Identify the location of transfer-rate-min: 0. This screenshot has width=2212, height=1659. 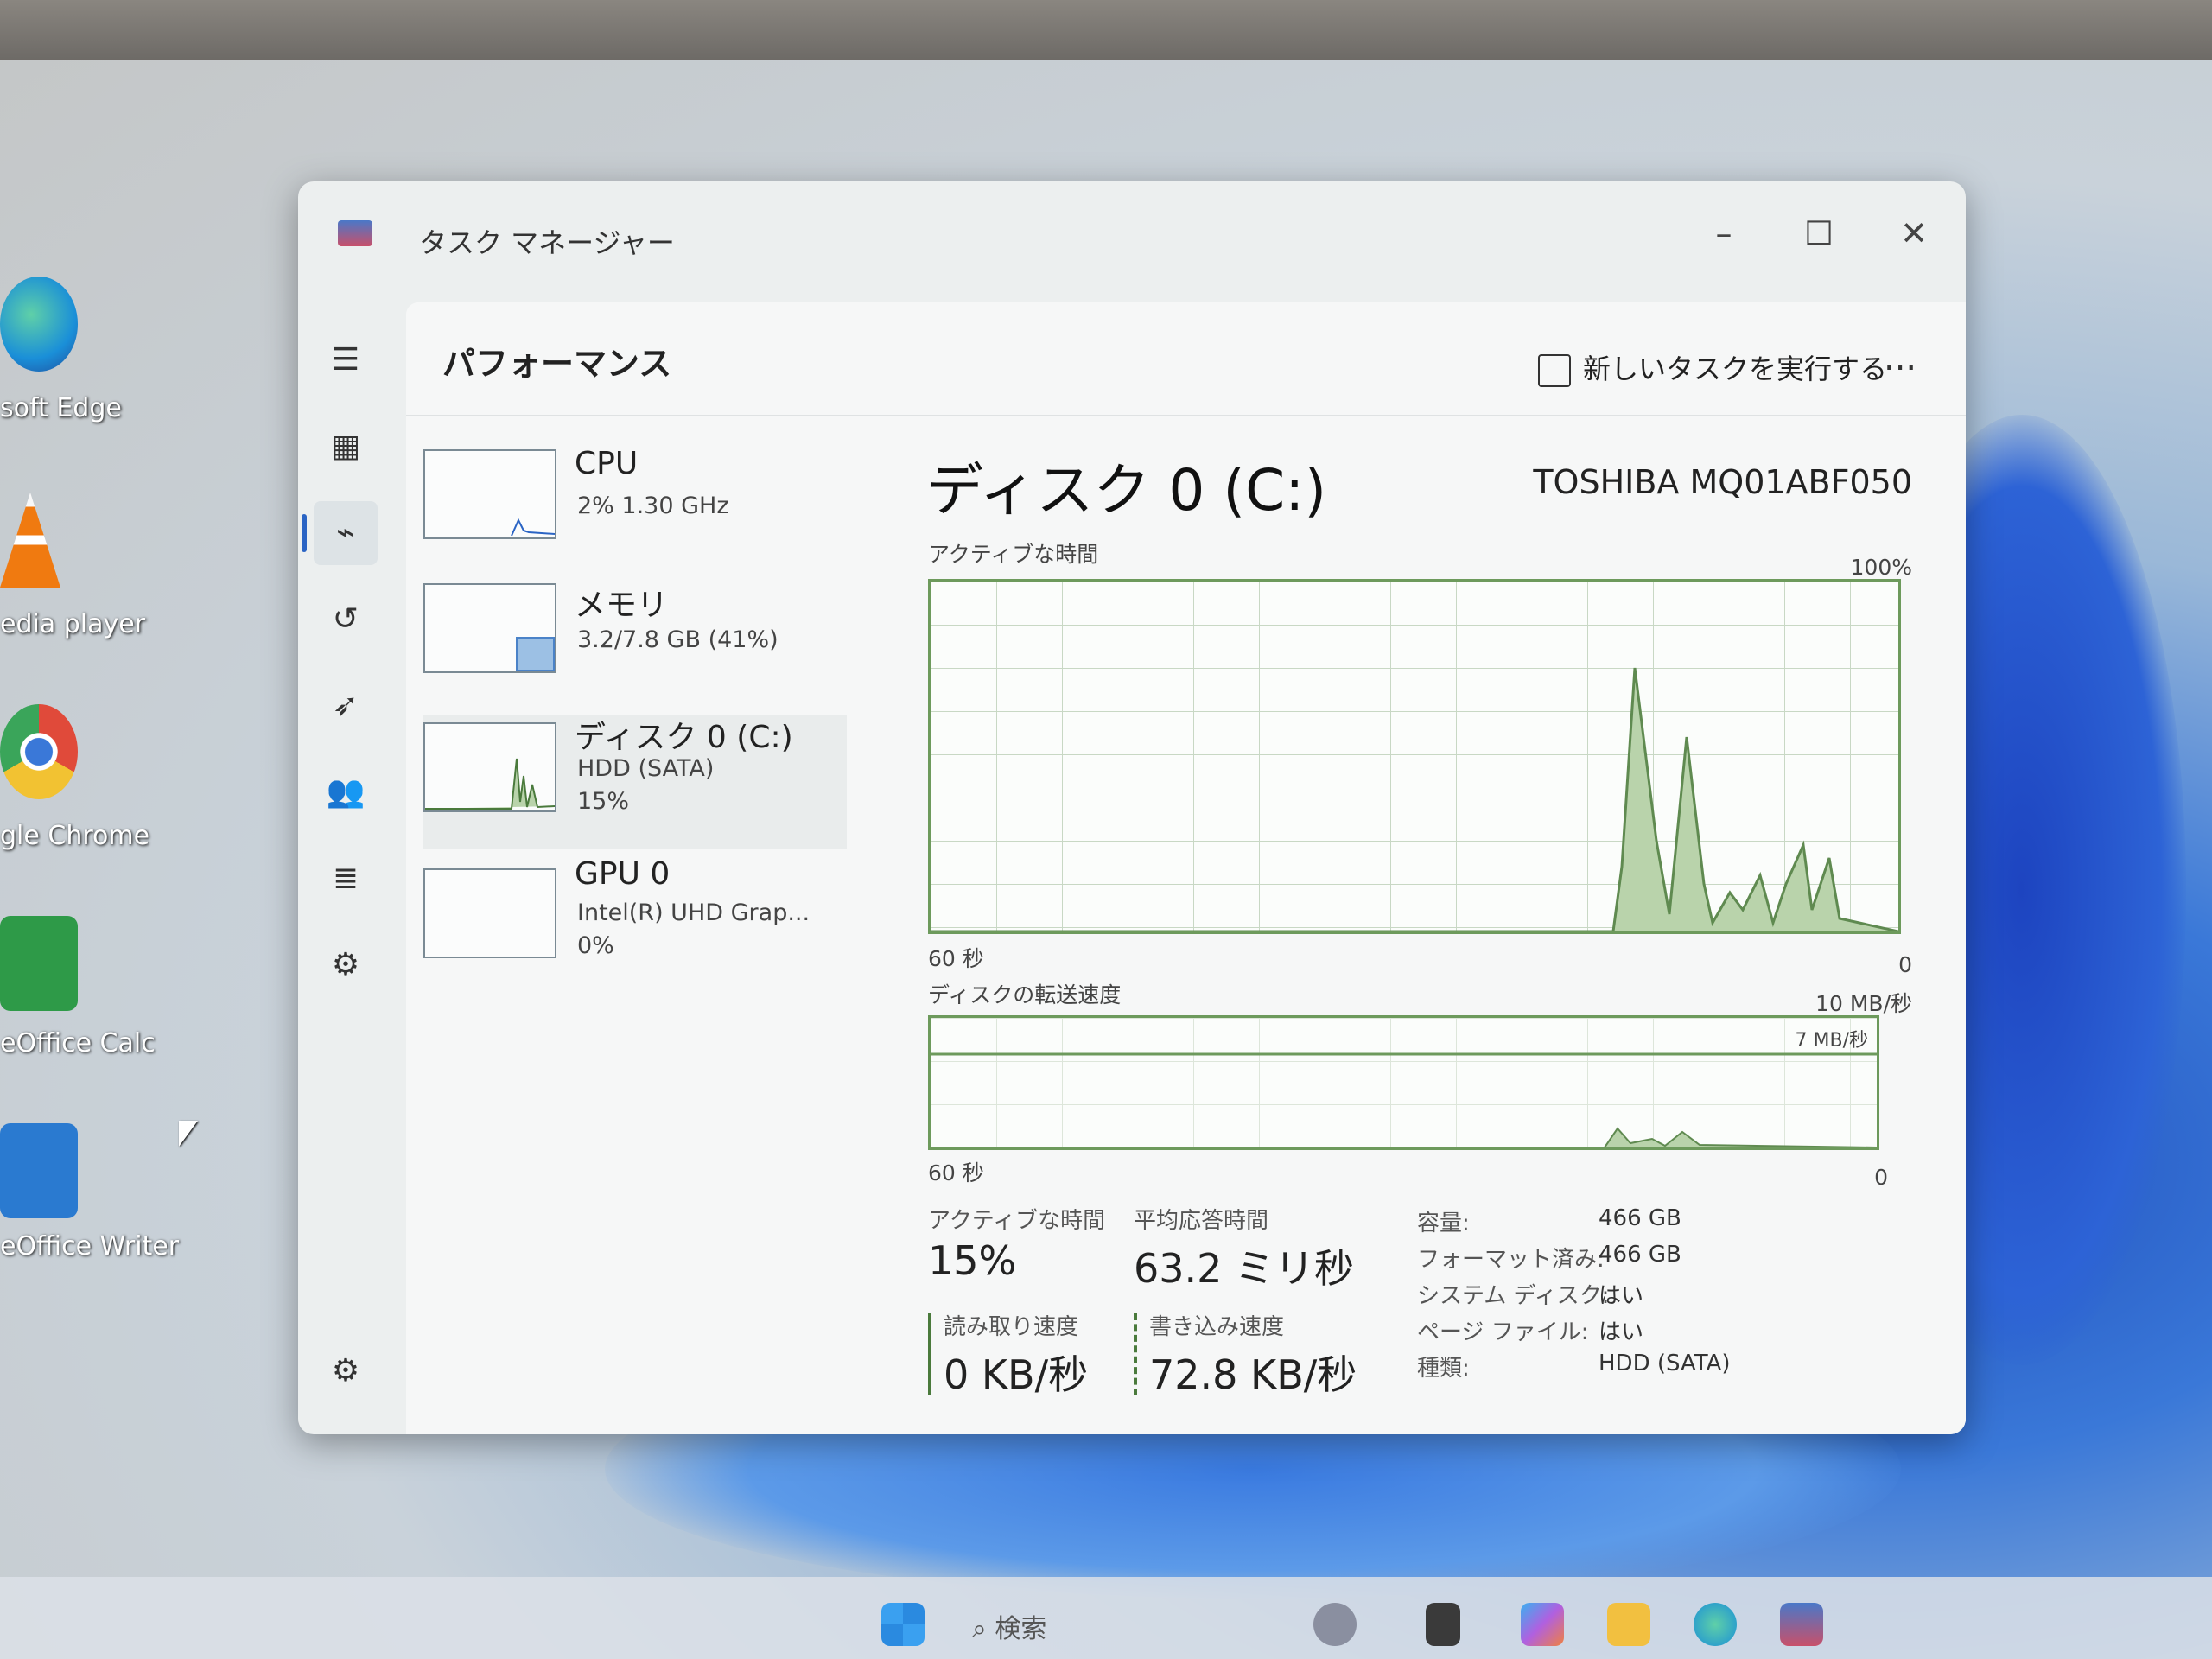
(1881, 1177).